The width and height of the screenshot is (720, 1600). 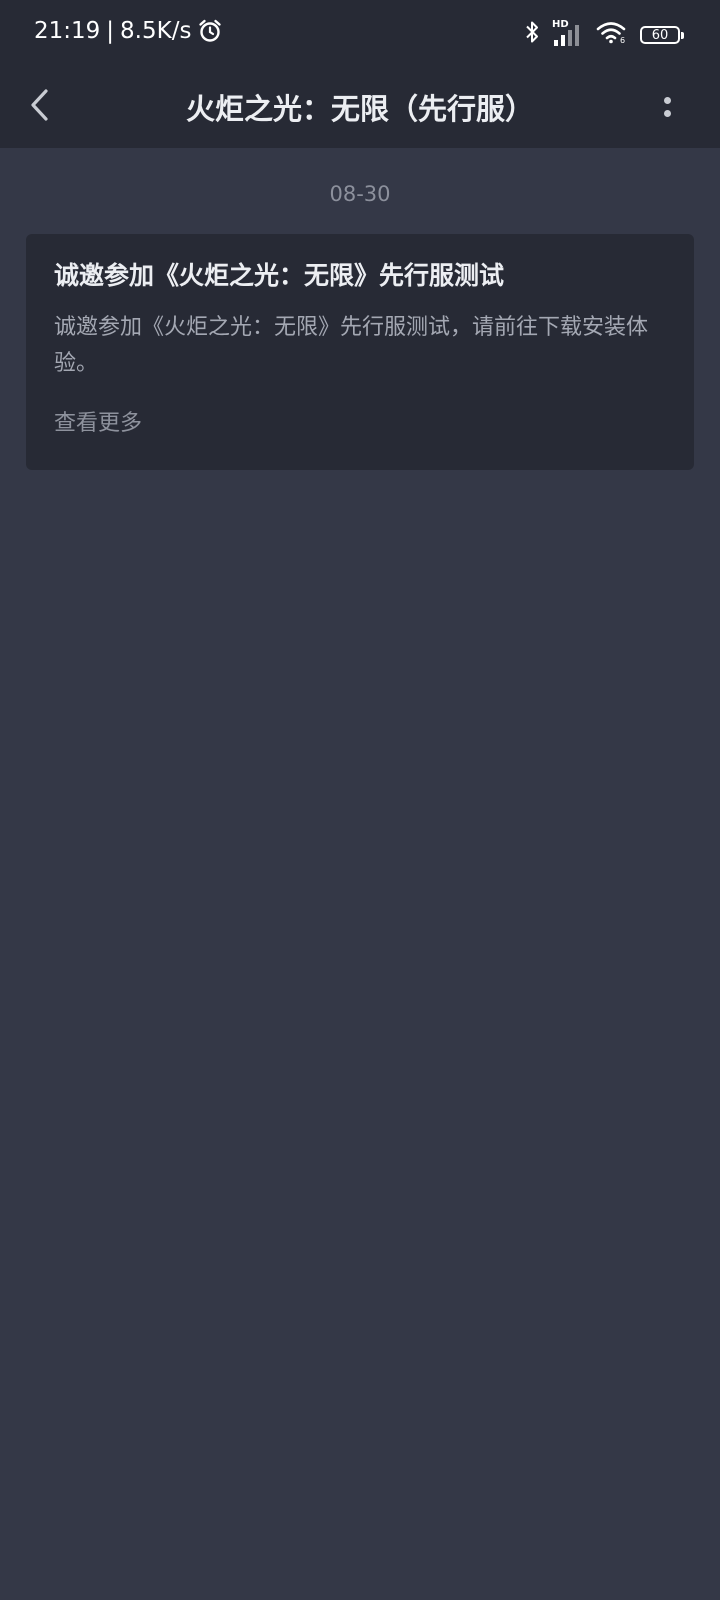 I want to click on more-options-button, so click(x=667, y=107).